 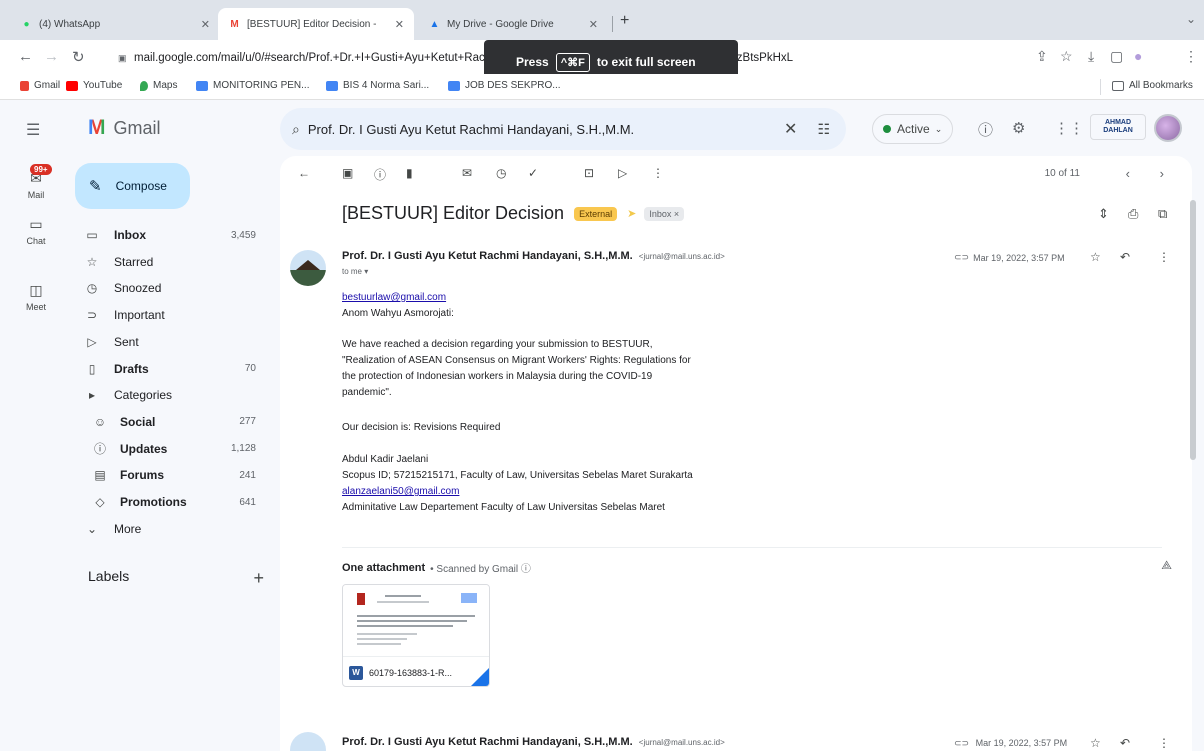 What do you see at coordinates (170, 449) in the screenshot?
I see `sidebar-item-updates: ⓘ Updates 1,128` at bounding box center [170, 449].